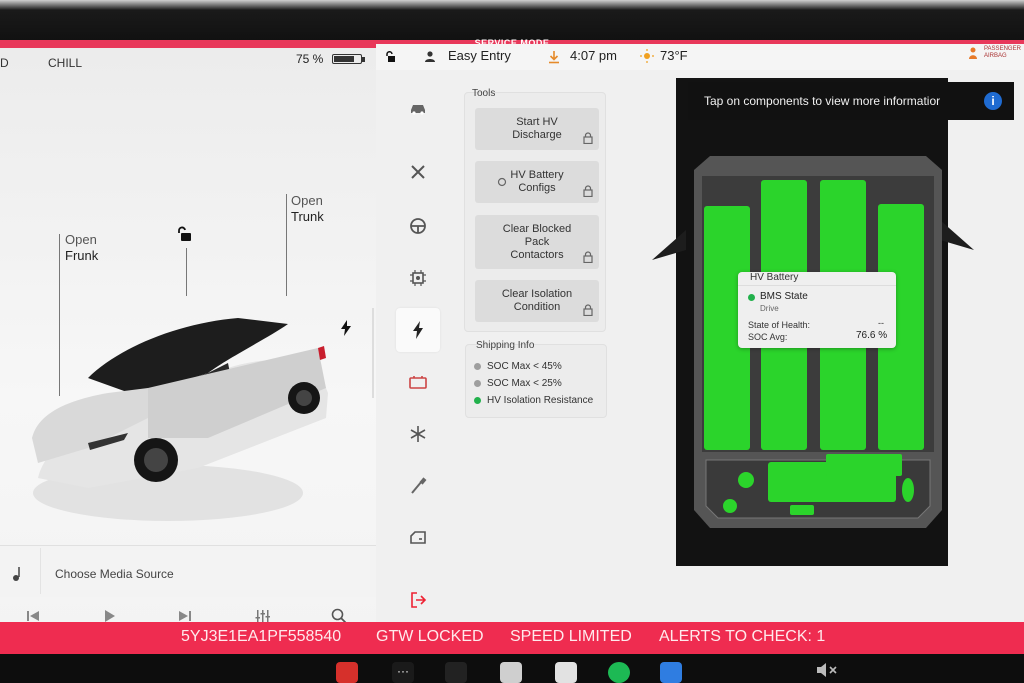 The width and height of the screenshot is (1024, 683). Describe the element at coordinates (511, 672) in the screenshot. I see `manual-app-icon` at that location.